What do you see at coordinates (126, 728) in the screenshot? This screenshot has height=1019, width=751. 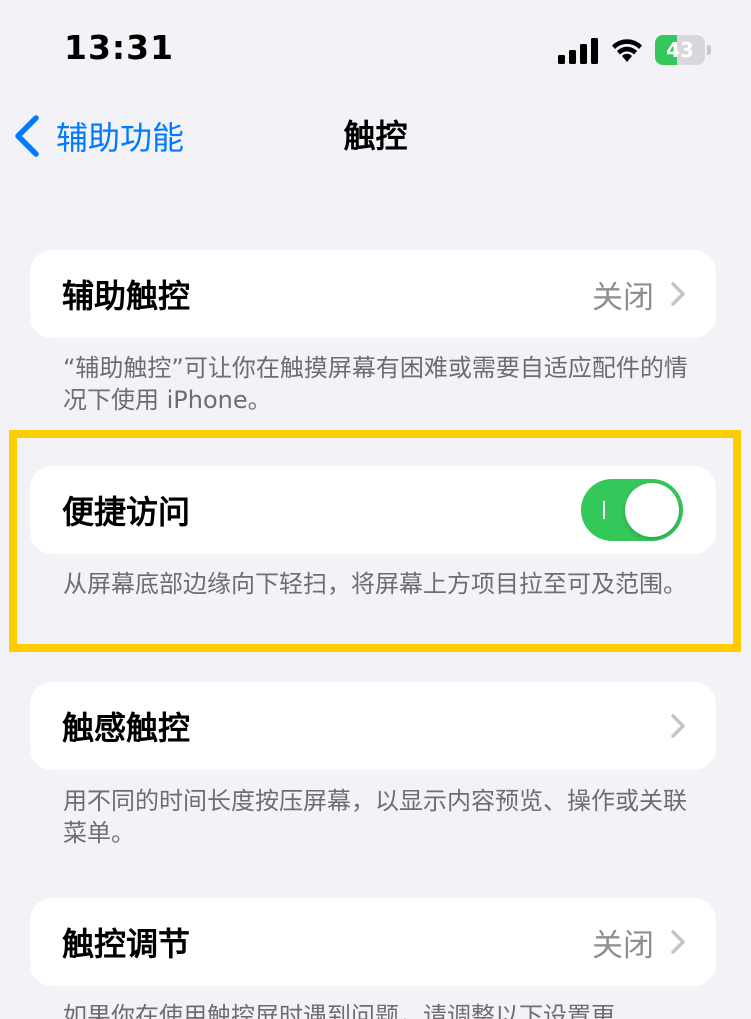 I see `haptic-touch-label: 触感触控` at bounding box center [126, 728].